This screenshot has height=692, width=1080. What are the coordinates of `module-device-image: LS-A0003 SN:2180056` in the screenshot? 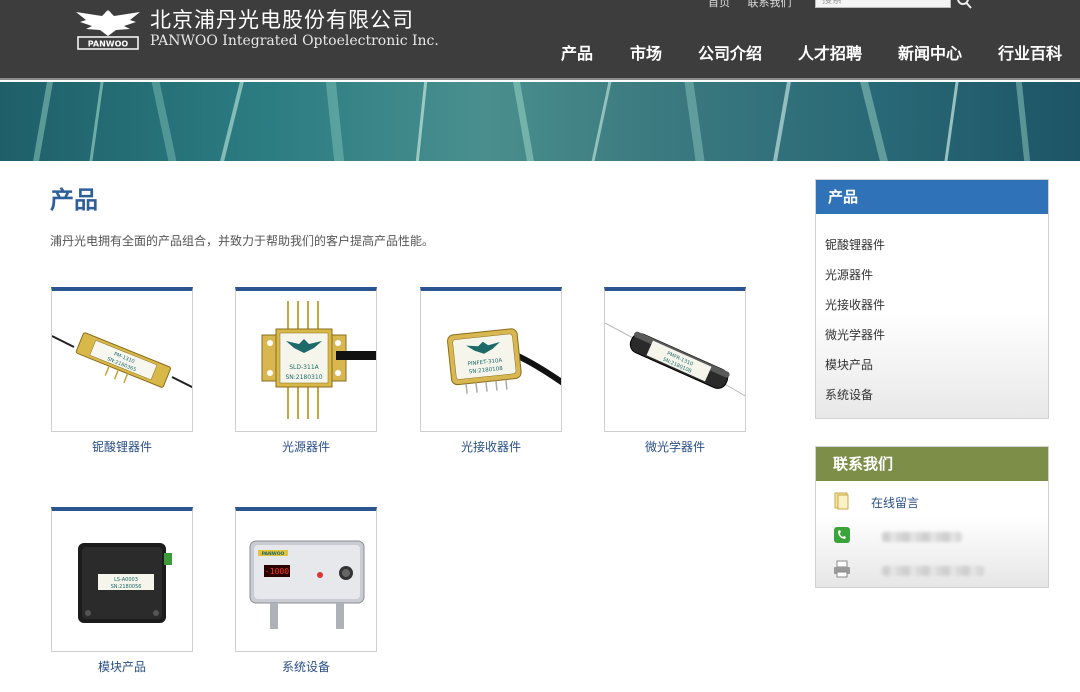 It's located at (125, 583).